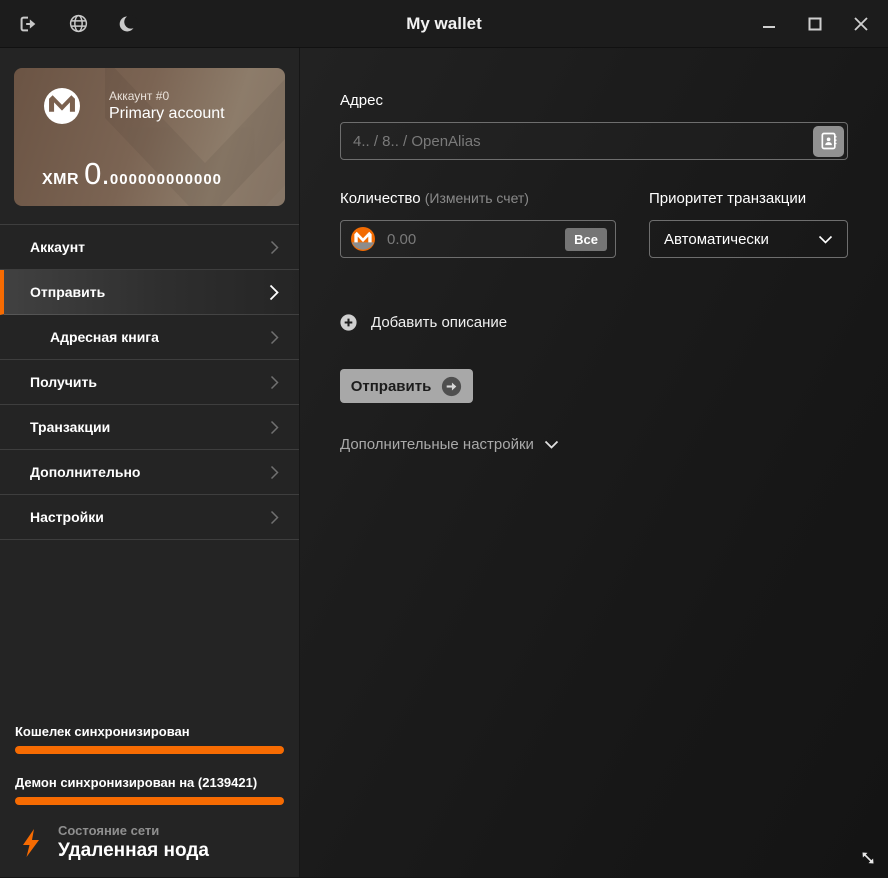 The width and height of the screenshot is (888, 878). I want to click on dark-mode-moon-icon, so click(128, 24).